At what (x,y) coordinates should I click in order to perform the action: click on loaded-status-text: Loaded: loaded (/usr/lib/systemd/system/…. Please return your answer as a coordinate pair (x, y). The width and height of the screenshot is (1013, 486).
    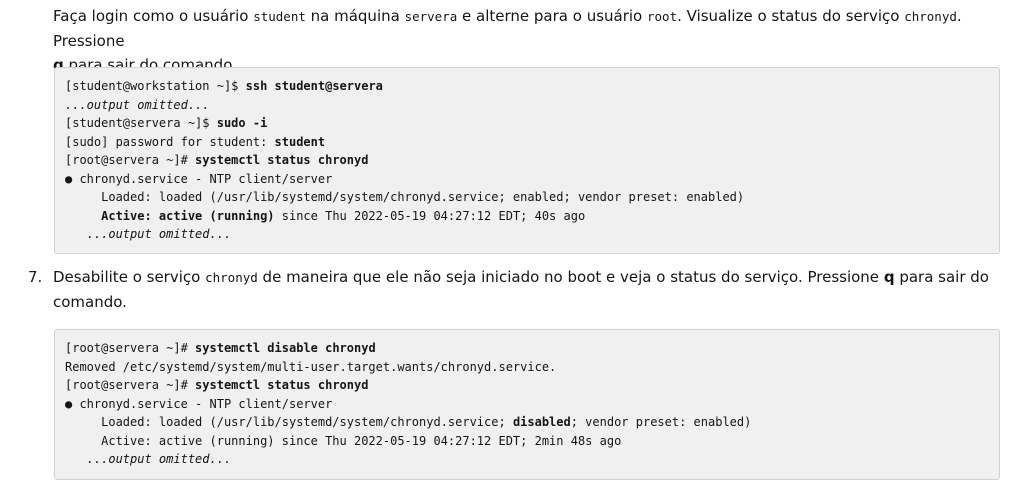
    Looking at the image, I should click on (289, 422).